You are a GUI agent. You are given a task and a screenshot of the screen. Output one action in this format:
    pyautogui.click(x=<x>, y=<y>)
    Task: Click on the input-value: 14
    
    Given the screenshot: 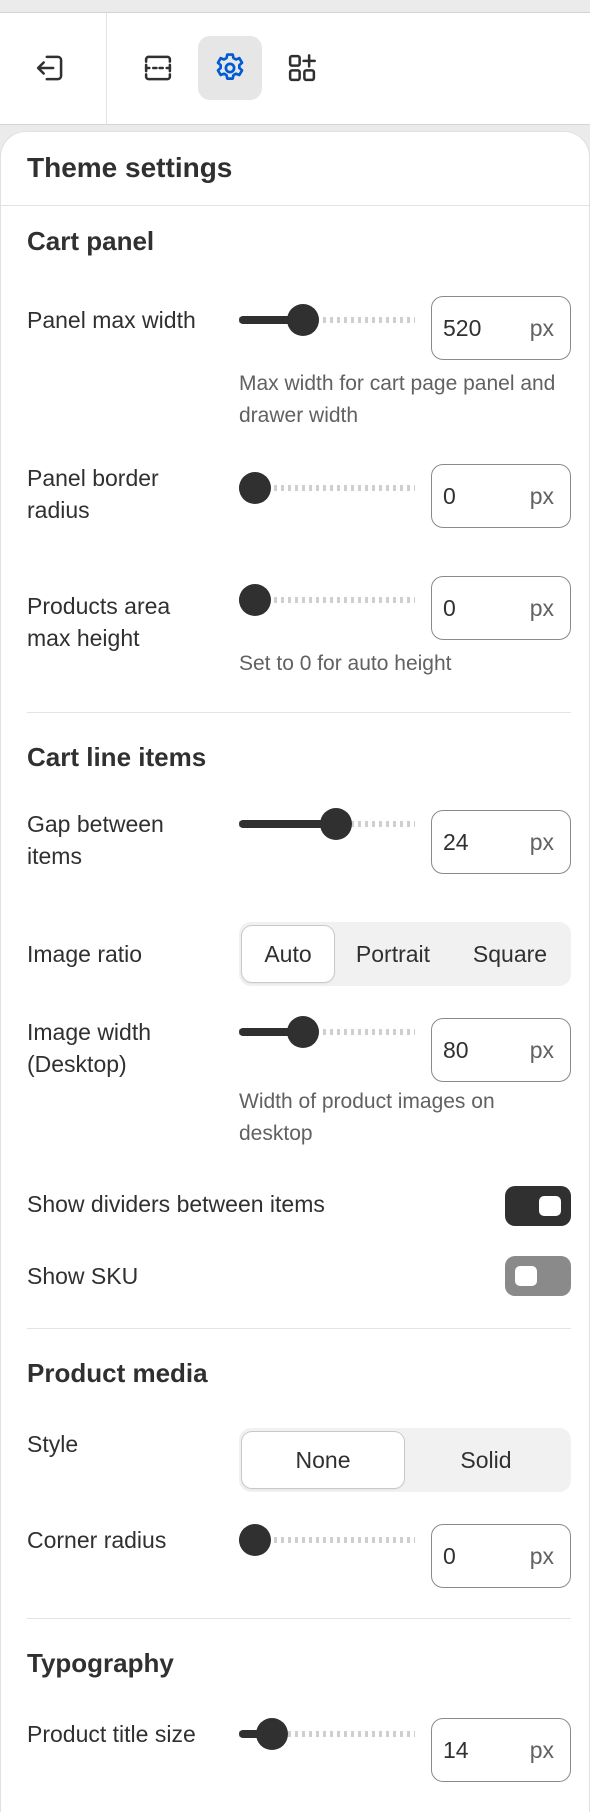 What is the action you would take?
    pyautogui.click(x=456, y=1749)
    